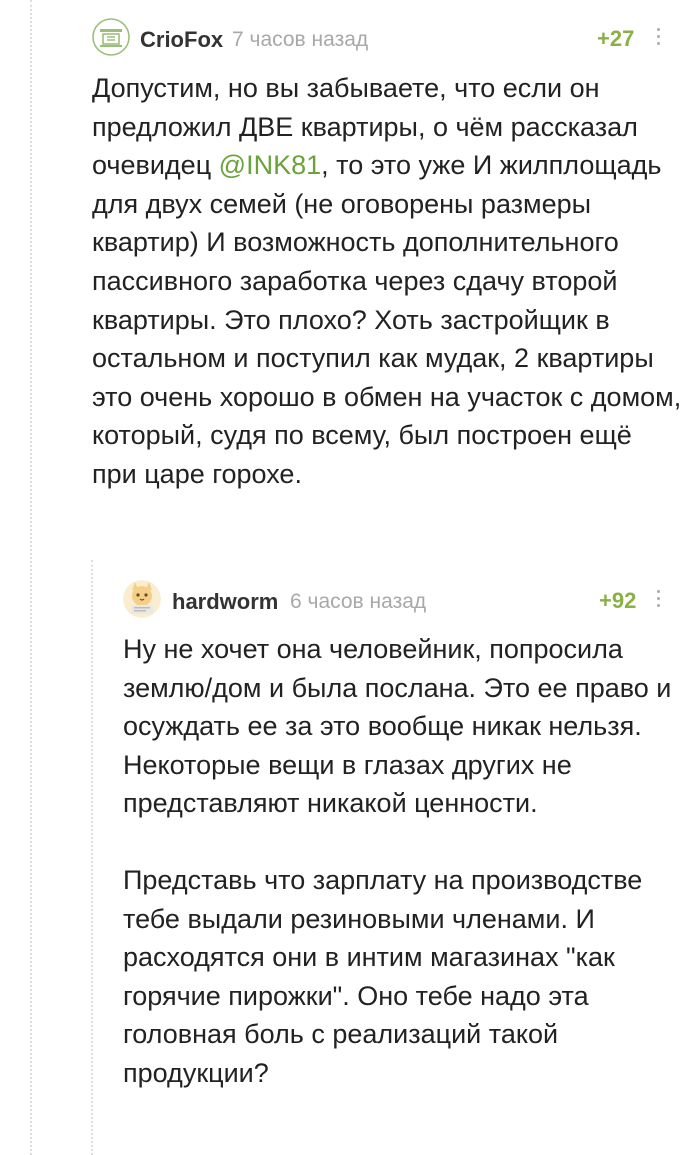 The width and height of the screenshot is (700, 1155). What do you see at coordinates (111, 37) in the screenshot?
I see `default-avatar-icon` at bounding box center [111, 37].